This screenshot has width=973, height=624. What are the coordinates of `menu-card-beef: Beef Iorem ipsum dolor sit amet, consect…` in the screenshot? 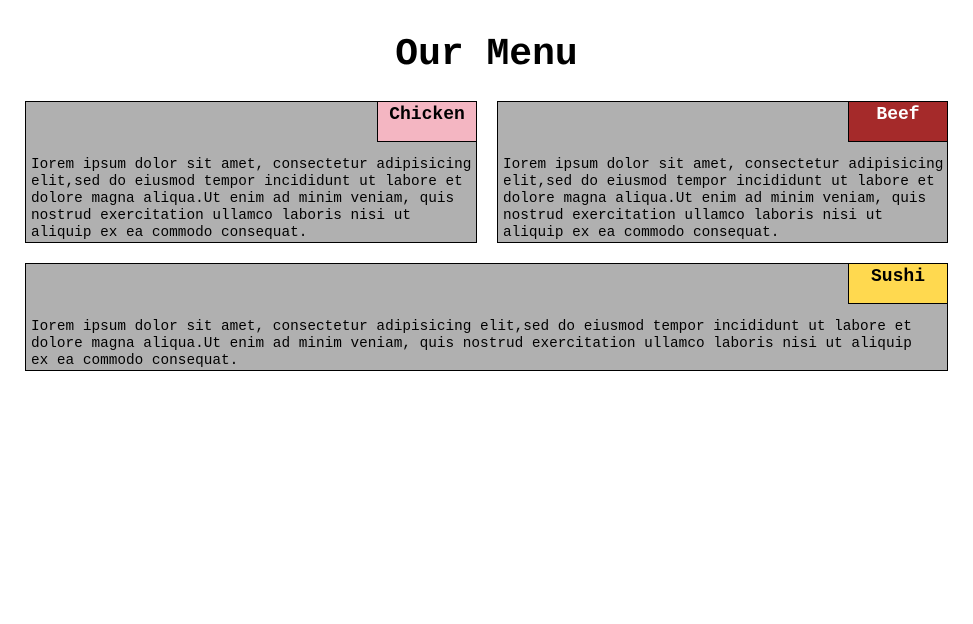 It's located at (722, 172).